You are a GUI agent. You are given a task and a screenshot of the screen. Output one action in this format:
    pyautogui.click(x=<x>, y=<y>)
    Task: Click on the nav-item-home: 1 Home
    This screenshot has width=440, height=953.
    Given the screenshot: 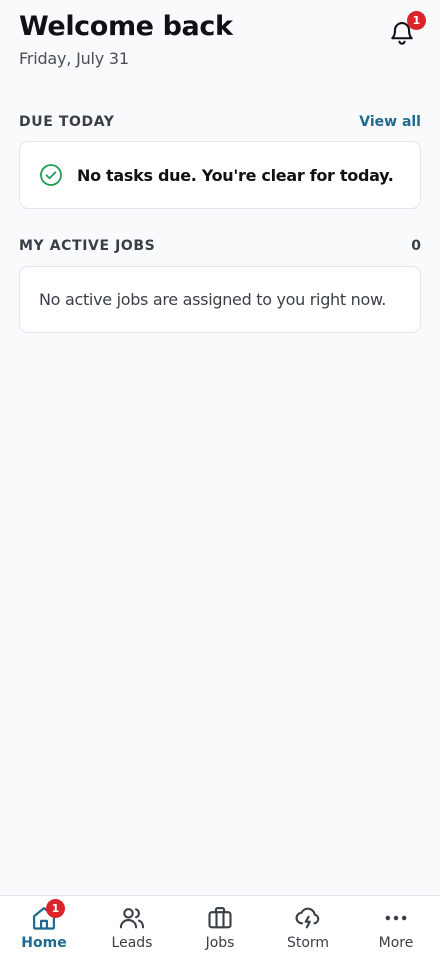 What is the action you would take?
    pyautogui.click(x=44, y=924)
    